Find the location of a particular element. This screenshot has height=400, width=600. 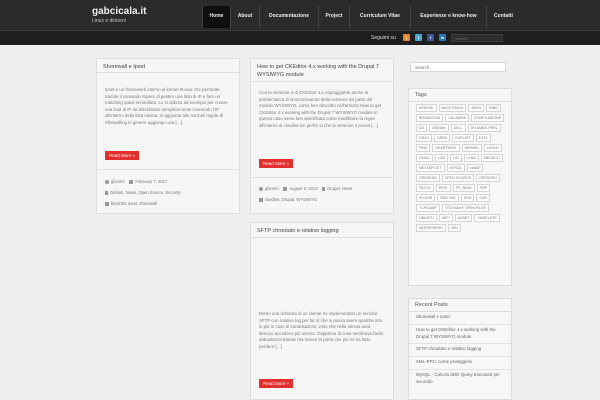

sidebar-search-input is located at coordinates (458, 67).